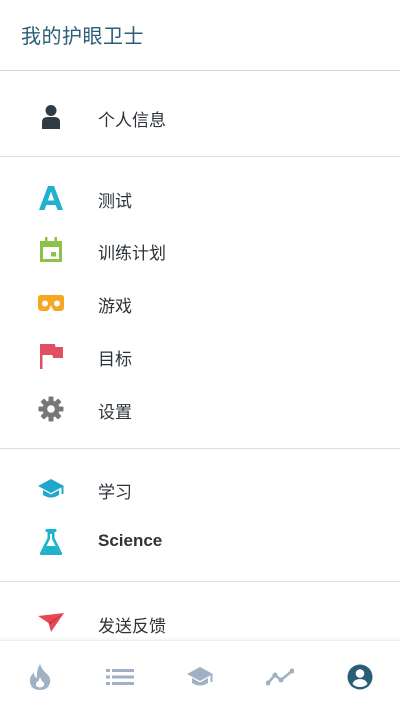 The width and height of the screenshot is (400, 711). I want to click on nav-tab-flame, so click(40, 676).